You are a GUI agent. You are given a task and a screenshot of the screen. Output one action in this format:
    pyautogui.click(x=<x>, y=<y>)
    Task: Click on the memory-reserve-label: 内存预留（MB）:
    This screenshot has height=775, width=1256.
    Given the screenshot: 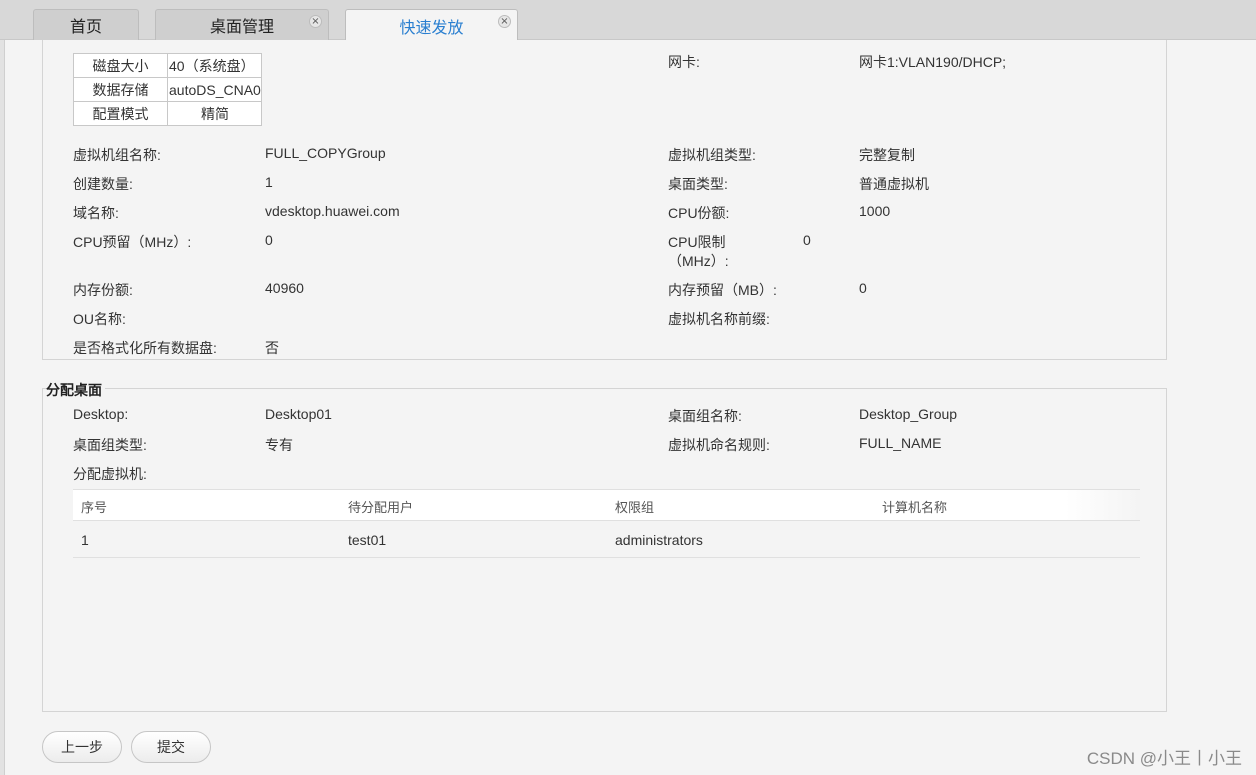 What is the action you would take?
    pyautogui.click(x=722, y=290)
    